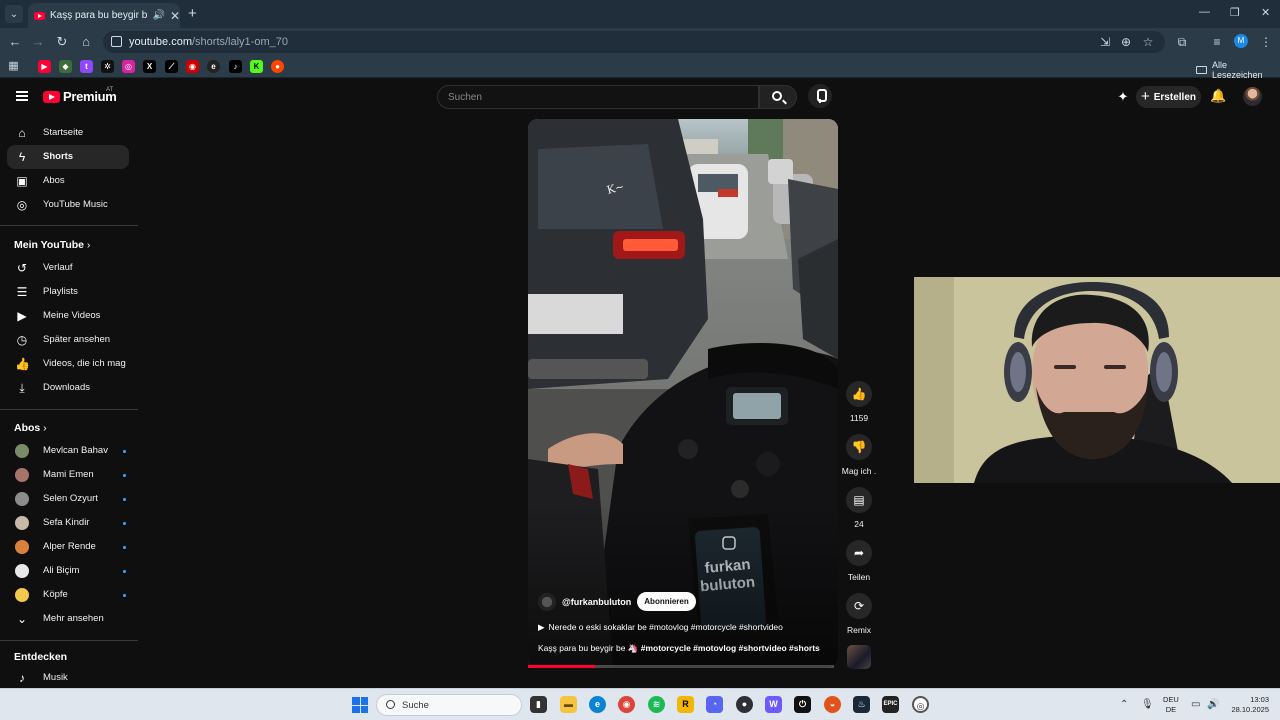 Image resolution: width=1280 pixels, height=720 pixels. I want to click on subscribe-button: Abonnieren, so click(666, 601).